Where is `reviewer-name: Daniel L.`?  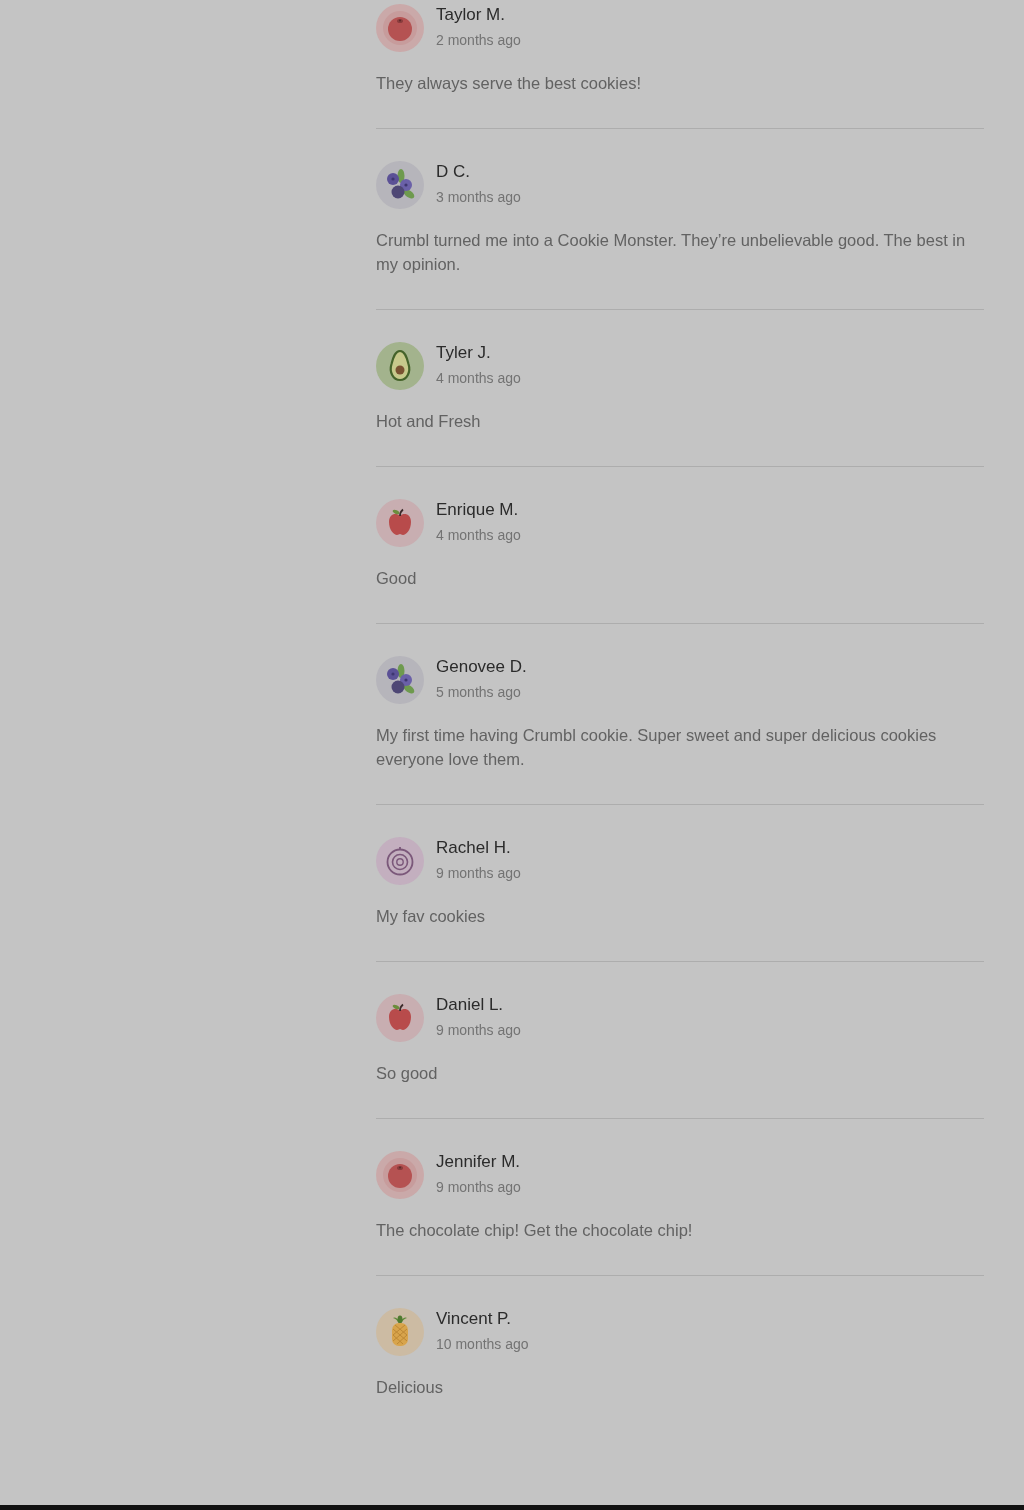
reviewer-name: Daniel L. is located at coordinates (470, 1005).